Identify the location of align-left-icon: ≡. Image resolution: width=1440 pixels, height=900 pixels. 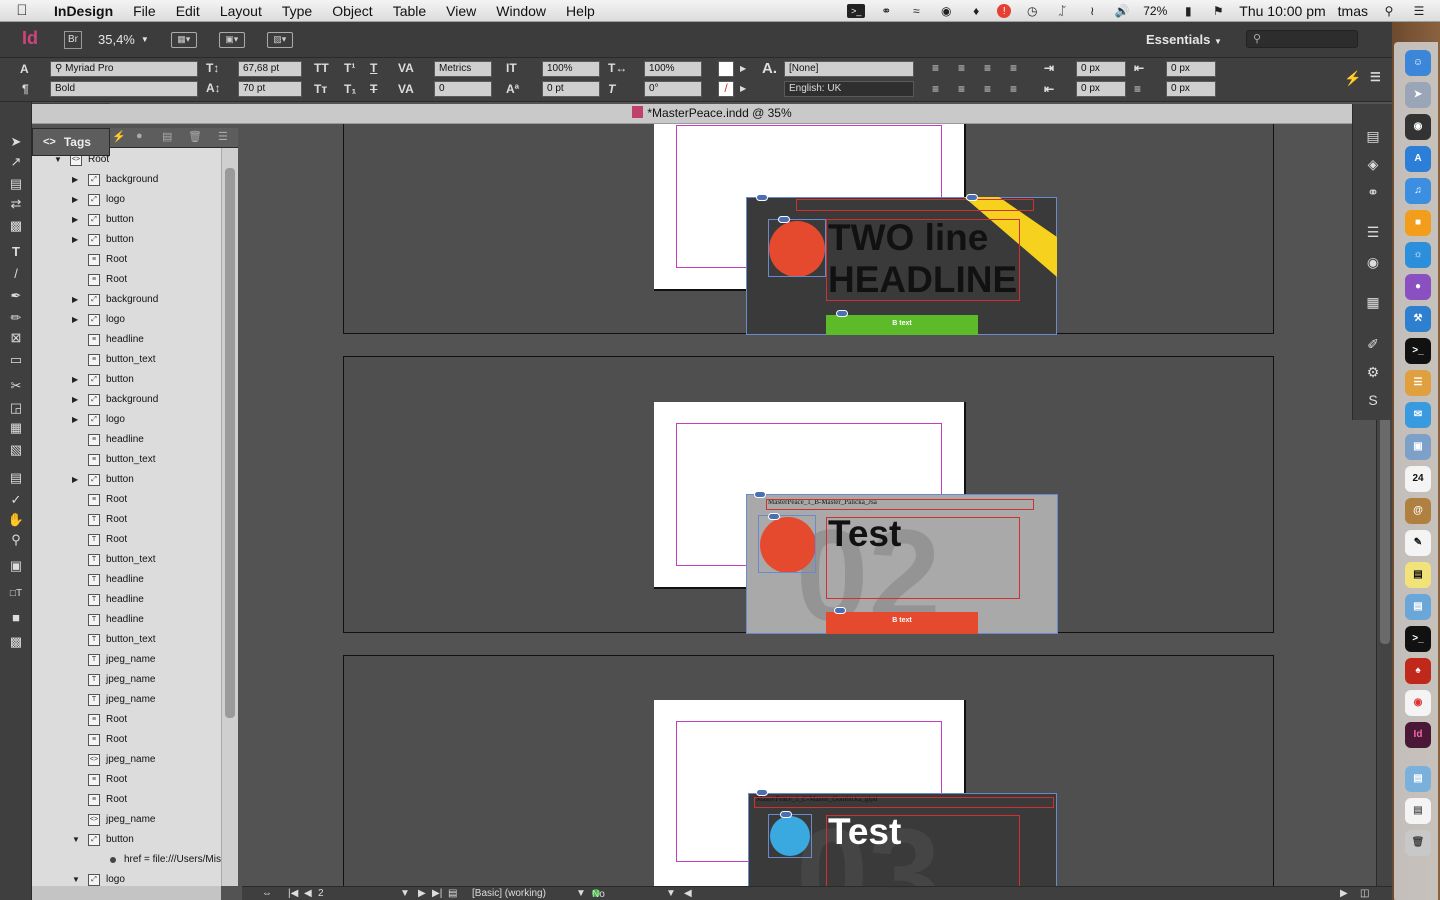
(935, 68).